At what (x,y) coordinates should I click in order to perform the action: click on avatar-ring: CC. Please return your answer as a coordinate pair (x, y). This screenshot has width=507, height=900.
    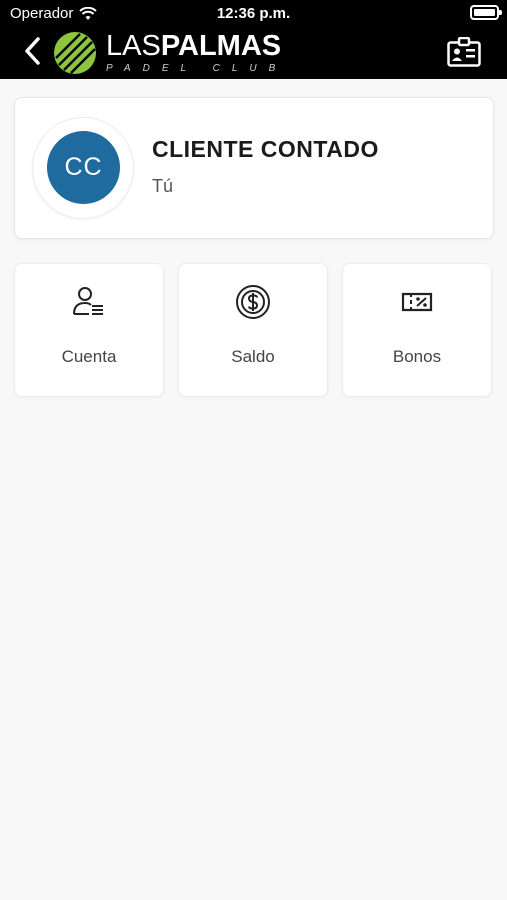
    Looking at the image, I should click on (83, 168).